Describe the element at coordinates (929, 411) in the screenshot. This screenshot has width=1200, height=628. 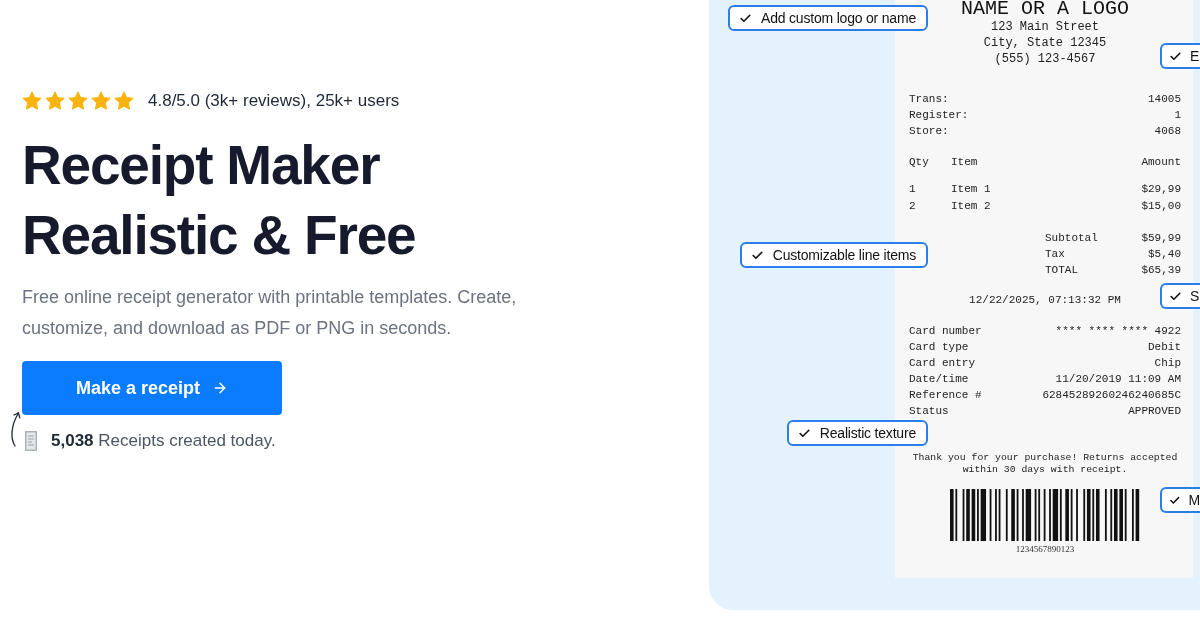
I see `receipt-label: Status` at that location.